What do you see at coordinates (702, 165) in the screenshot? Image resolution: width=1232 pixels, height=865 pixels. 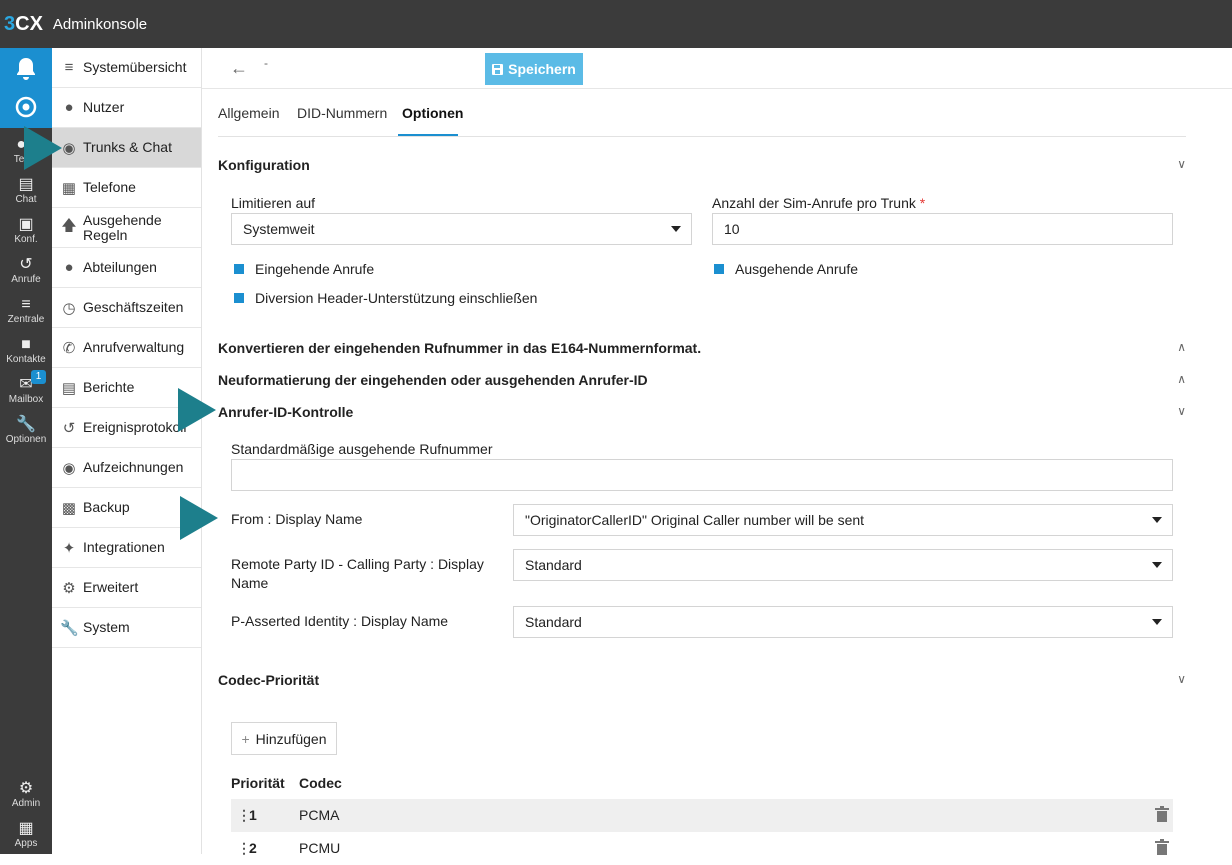 I see `section-konfiguration: Konfiguration ∨` at bounding box center [702, 165].